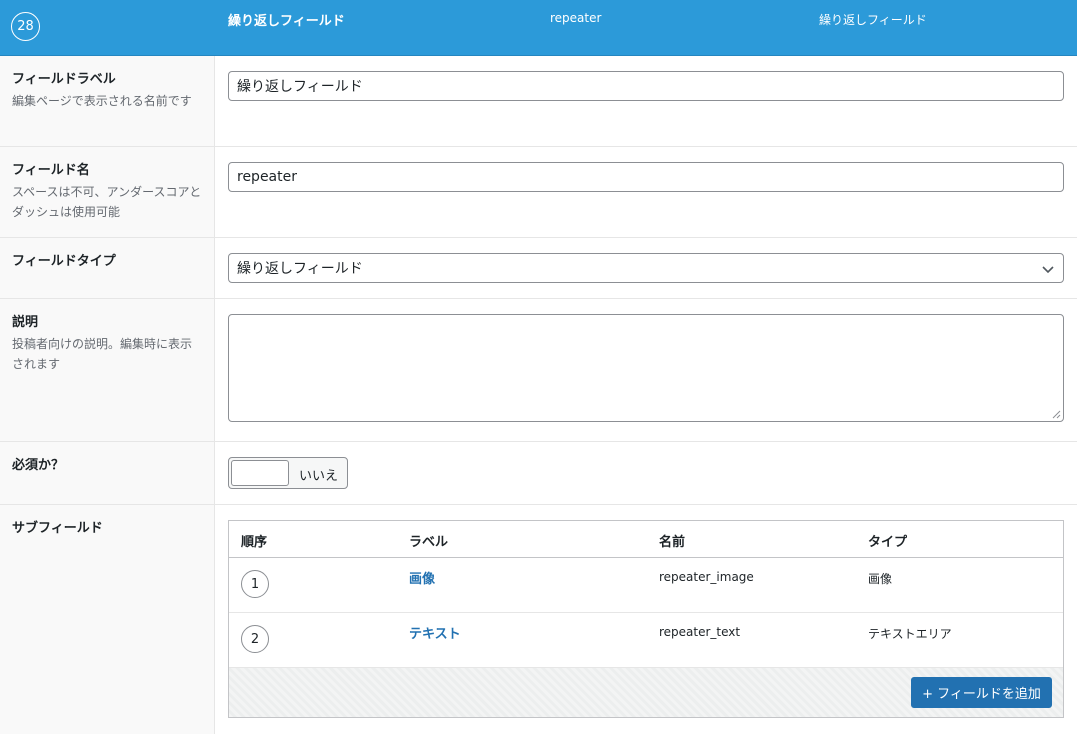  I want to click on required-toggle: いいえ, so click(288, 473).